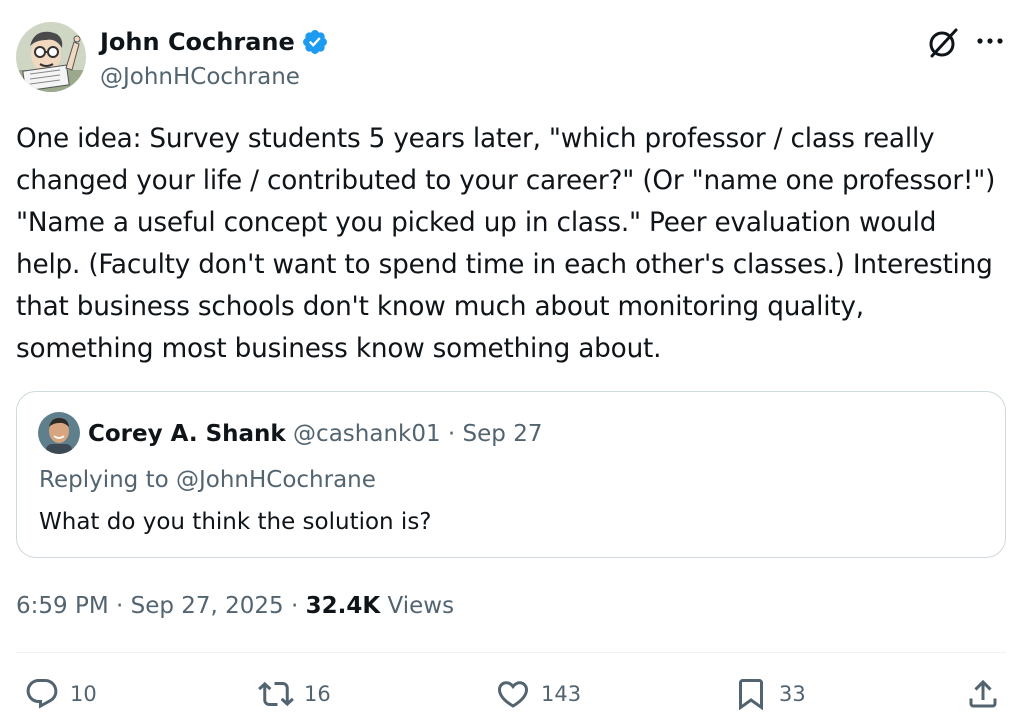 Image resolution: width=1019 pixels, height=721 pixels. What do you see at coordinates (60, 694) in the screenshot?
I see `reply-button: 10` at bounding box center [60, 694].